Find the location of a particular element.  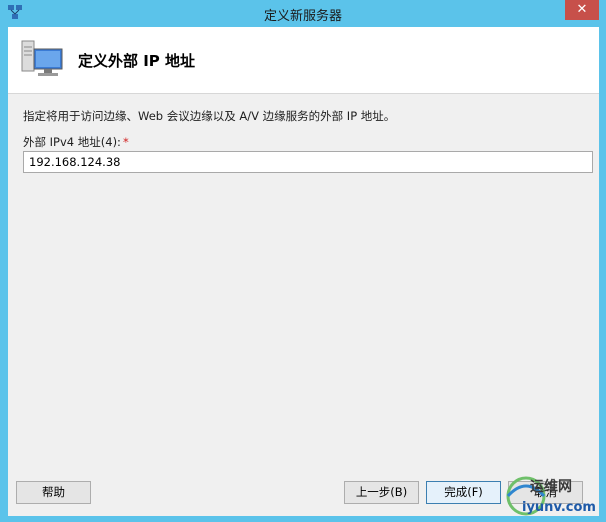

title-bar: 定义新服务器 ✕ is located at coordinates (303, 13).